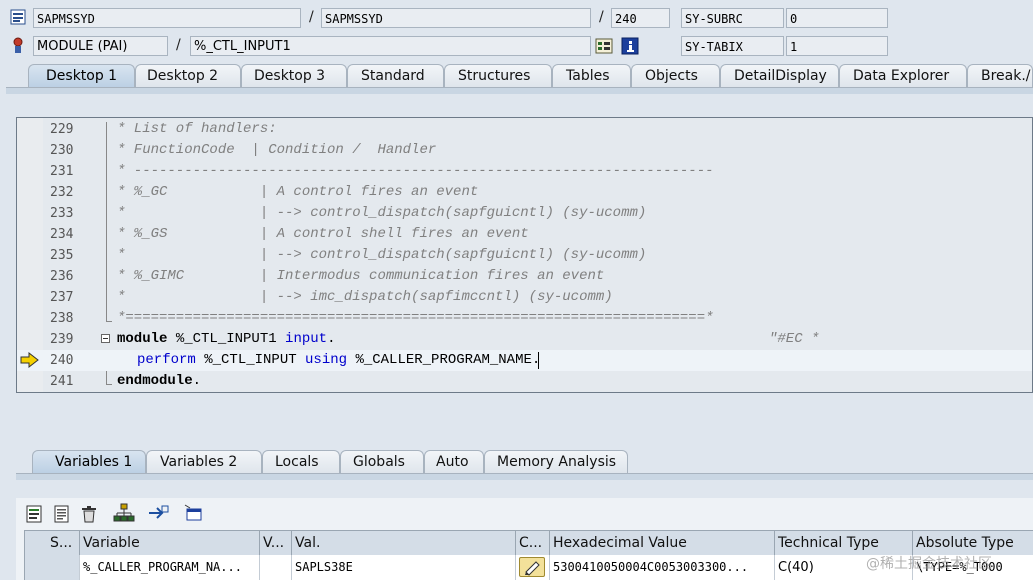  I want to click on comment-text: * %_GC | A control fires an event, so click(298, 192).